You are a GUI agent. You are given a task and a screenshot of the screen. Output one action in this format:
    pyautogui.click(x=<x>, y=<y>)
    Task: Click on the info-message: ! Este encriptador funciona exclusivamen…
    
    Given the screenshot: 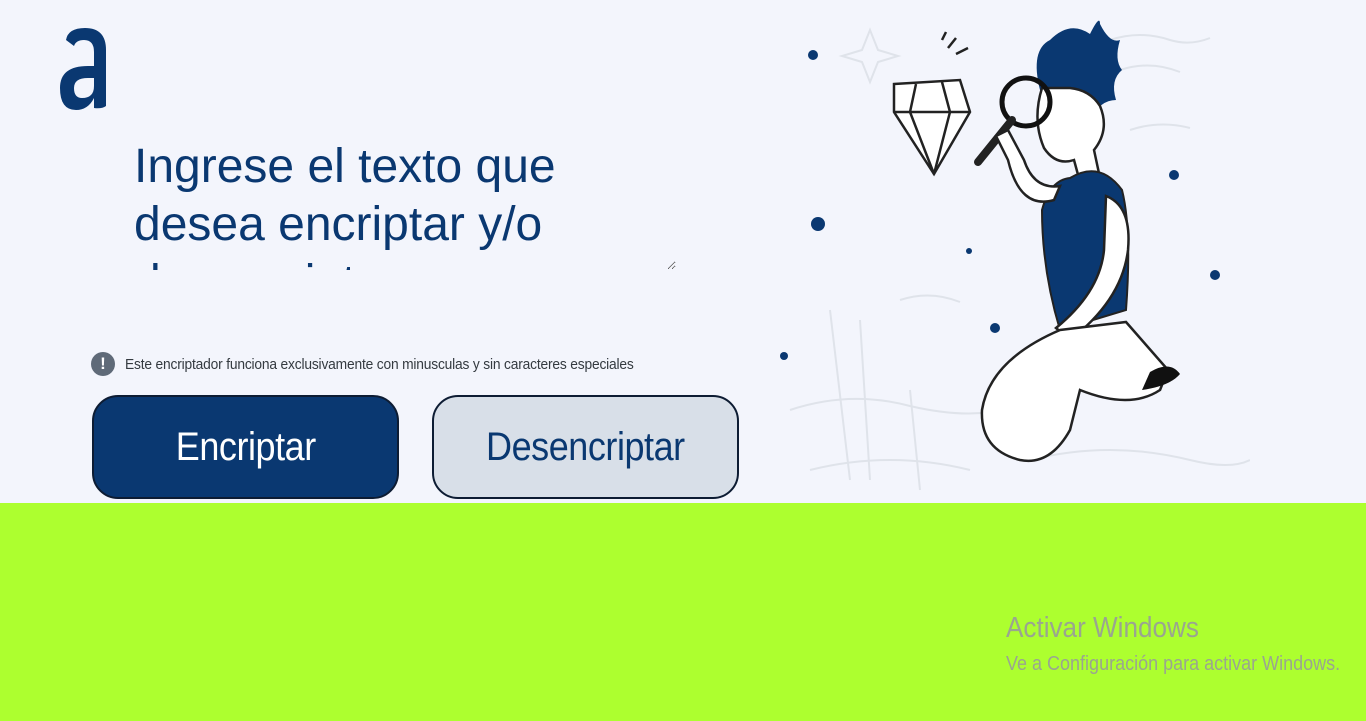 What is the action you would take?
    pyautogui.click(x=384, y=364)
    